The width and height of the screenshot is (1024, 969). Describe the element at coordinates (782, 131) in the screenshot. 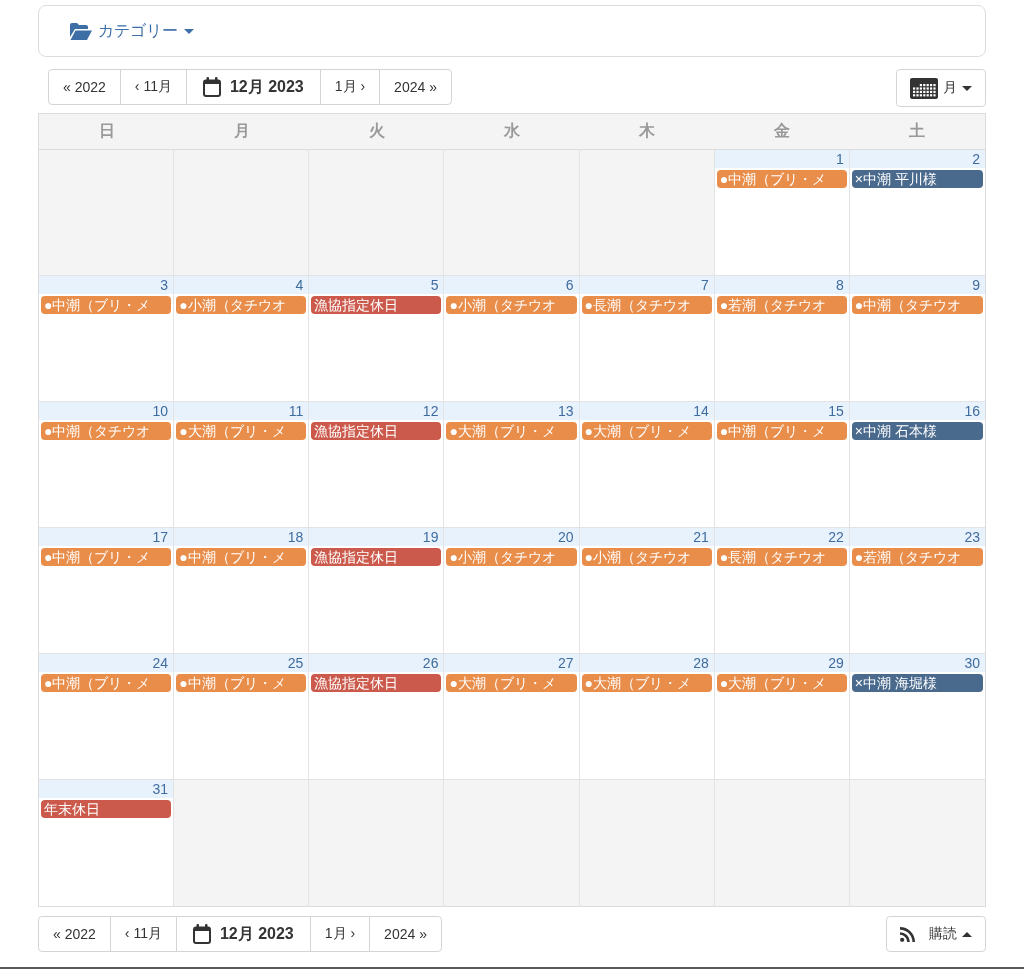

I see `weekday-label: 金` at that location.